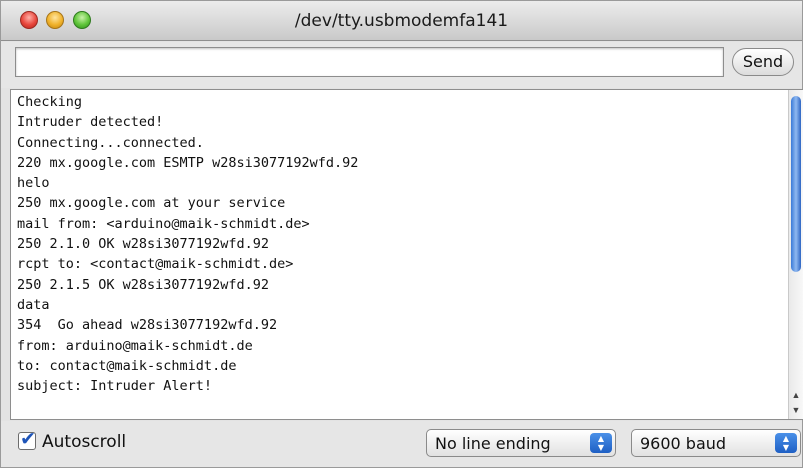 Image resolution: width=803 pixels, height=468 pixels. I want to click on output-line: Connecting...connected., so click(110, 142).